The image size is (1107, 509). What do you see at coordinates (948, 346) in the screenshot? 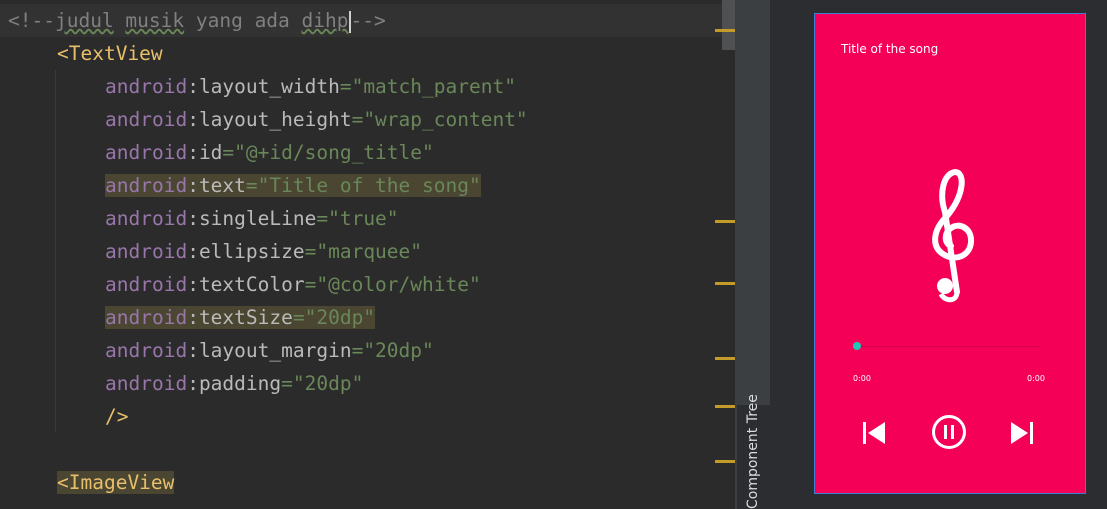
I see `seek-bar` at bounding box center [948, 346].